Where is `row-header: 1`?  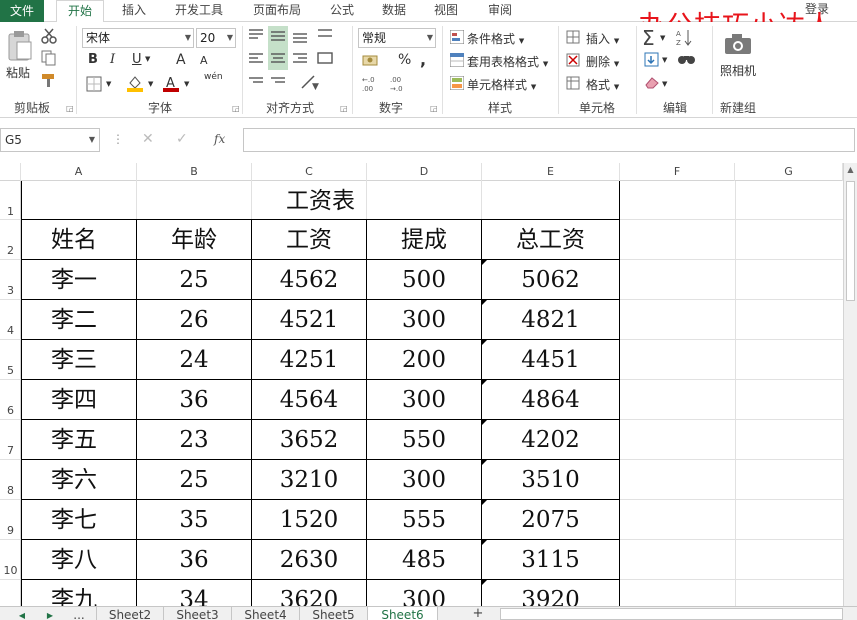
row-header: 1 is located at coordinates (10, 200).